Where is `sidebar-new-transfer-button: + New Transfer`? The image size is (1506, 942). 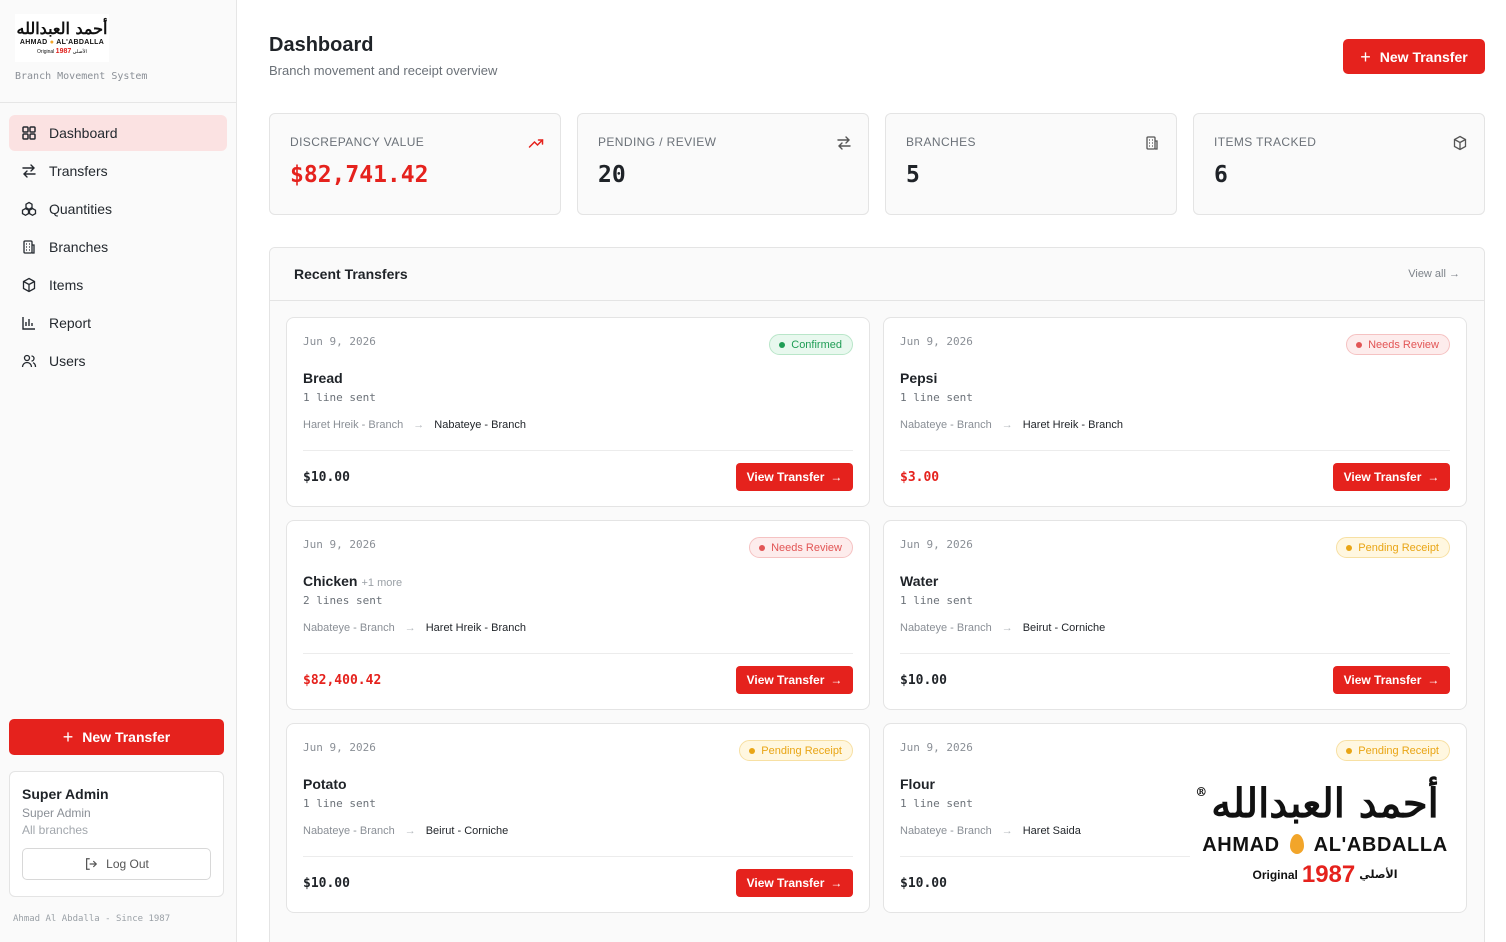 sidebar-new-transfer-button: + New Transfer is located at coordinates (116, 737).